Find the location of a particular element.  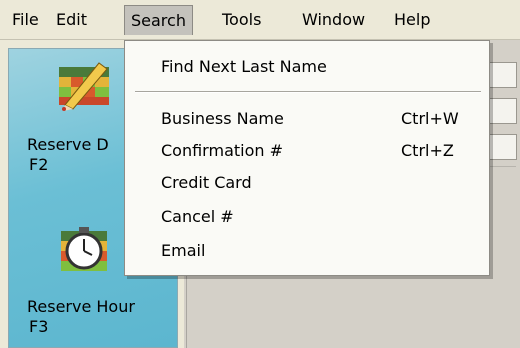

launcher-shortcut: F3 is located at coordinates (39, 326).